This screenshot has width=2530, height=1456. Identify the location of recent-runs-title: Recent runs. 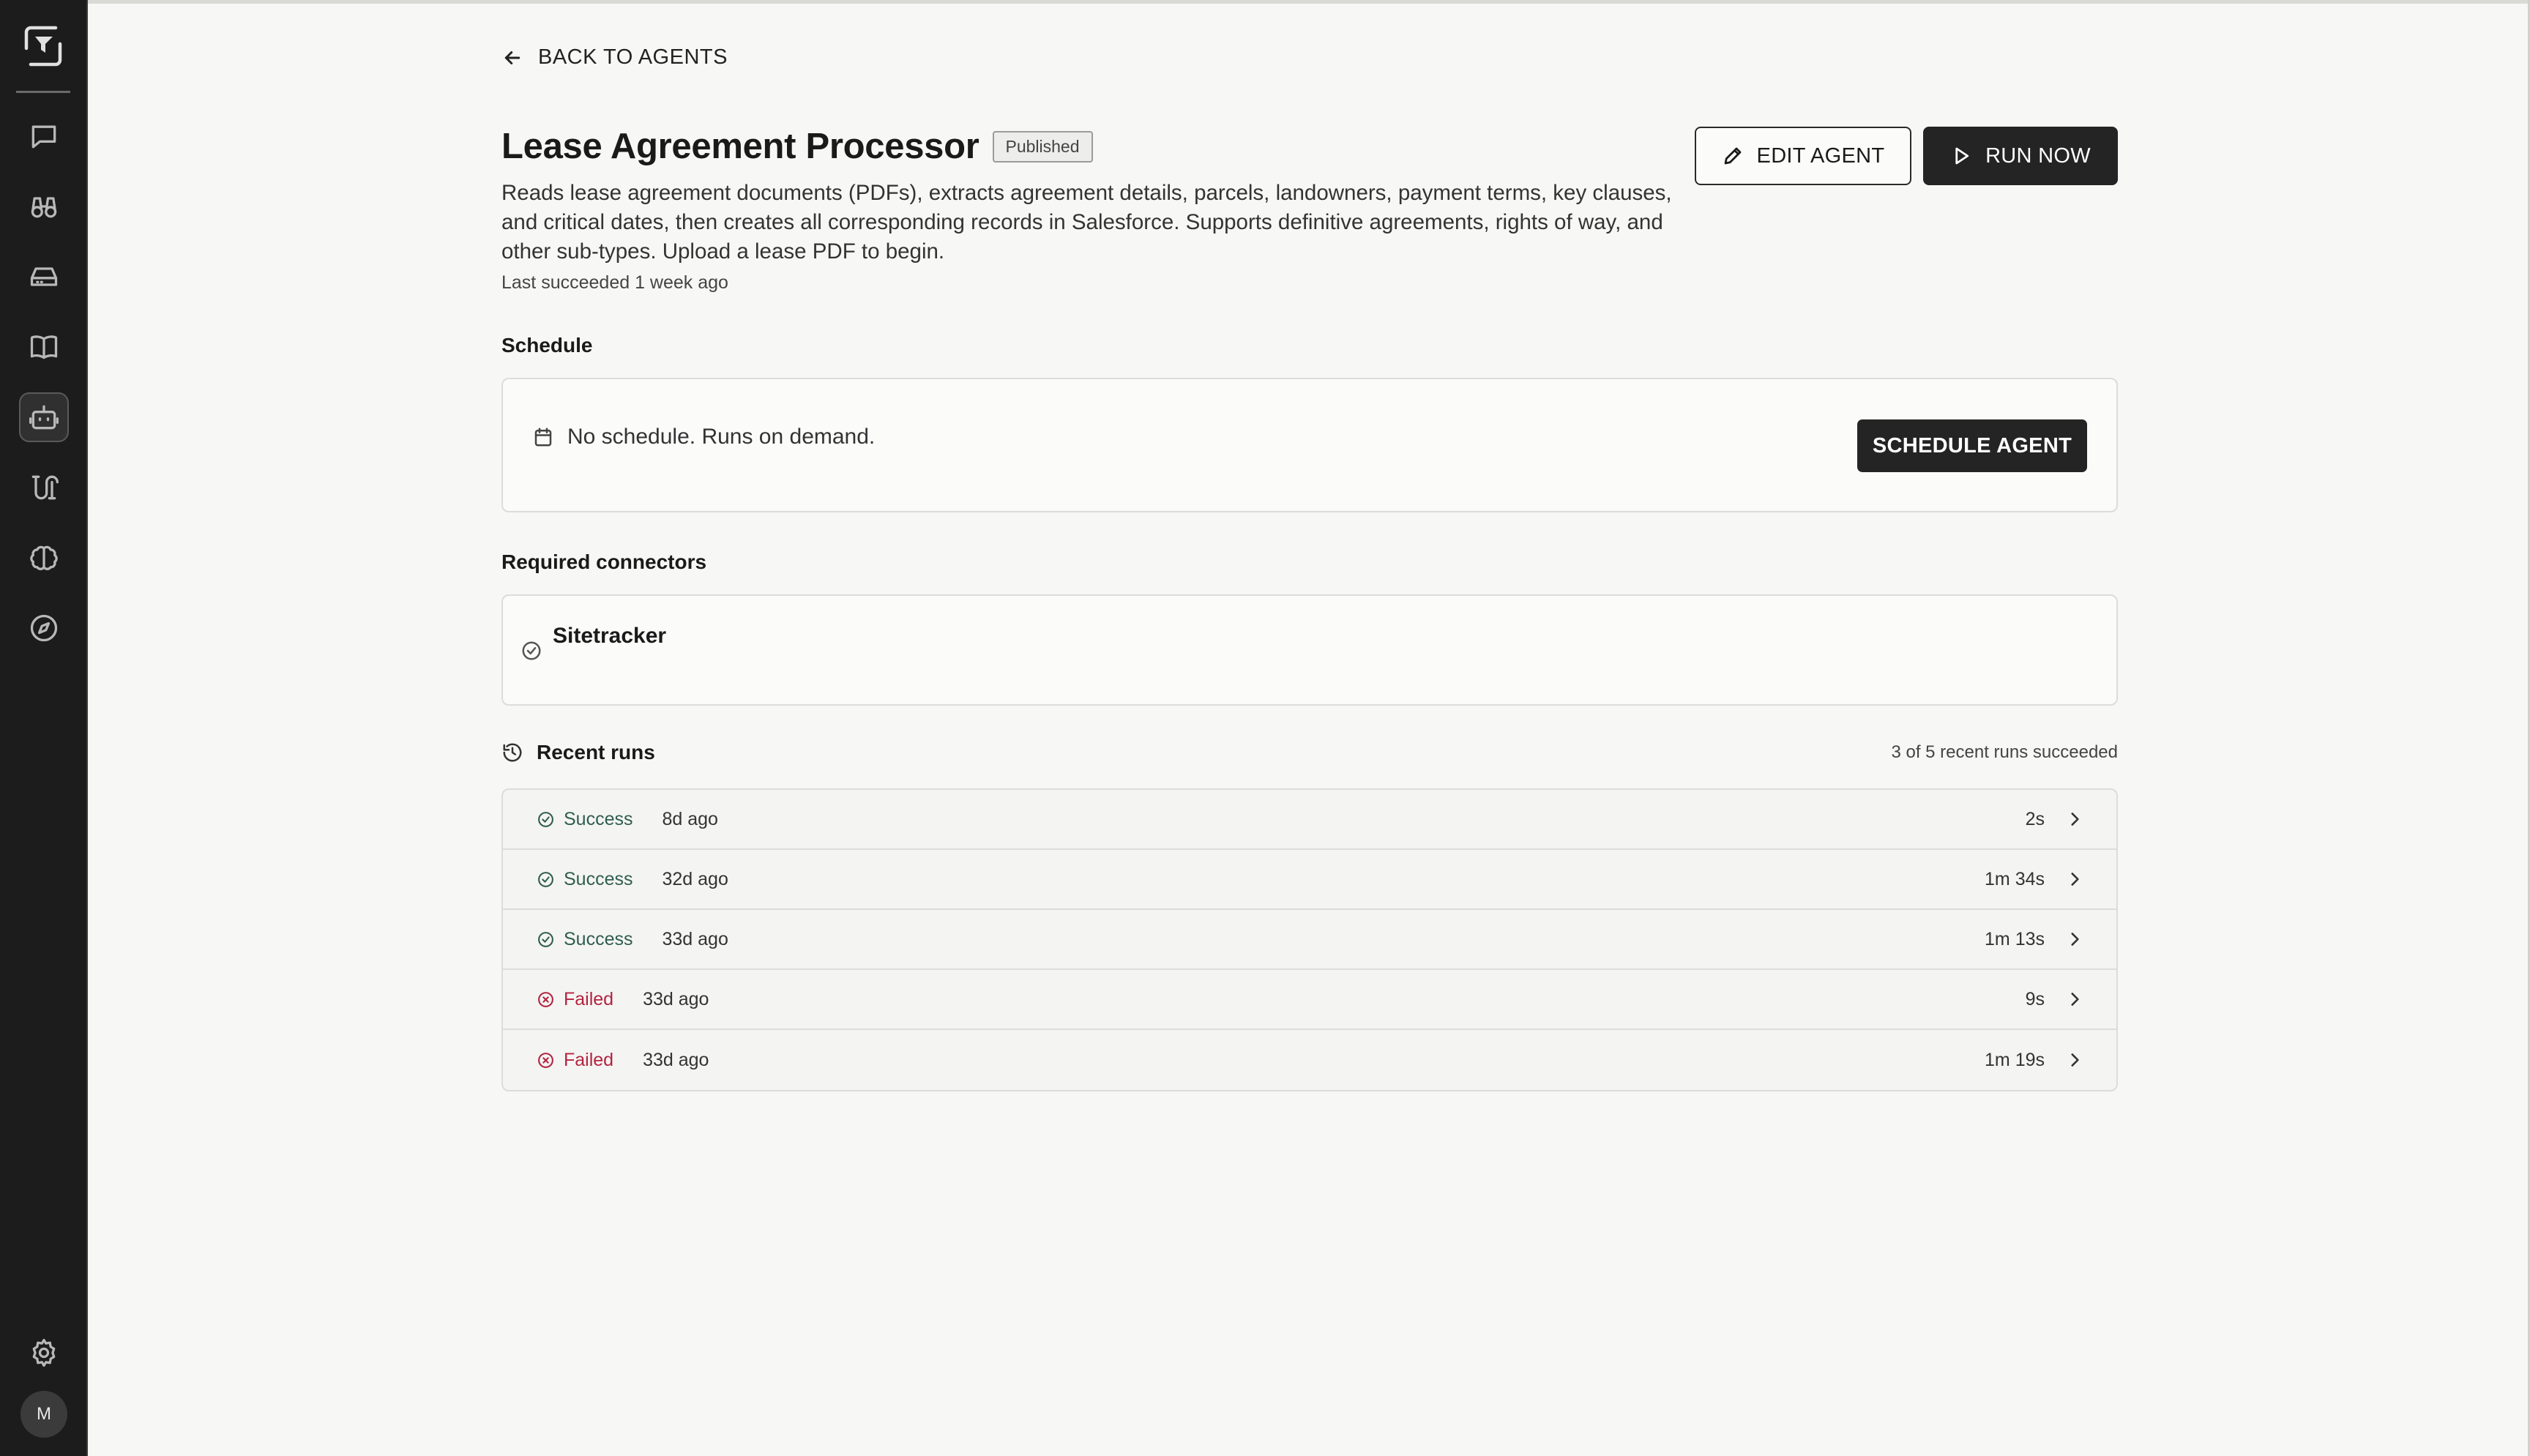
(578, 752).